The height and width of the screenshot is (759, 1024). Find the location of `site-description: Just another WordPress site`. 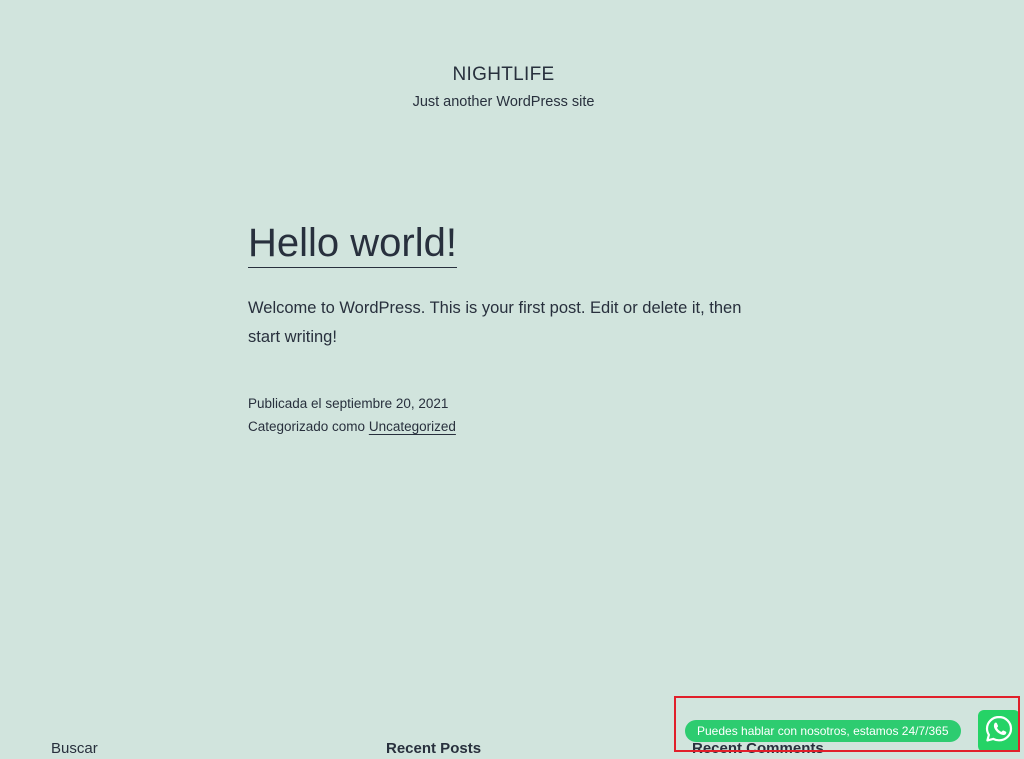

site-description: Just another WordPress site is located at coordinates (503, 102).